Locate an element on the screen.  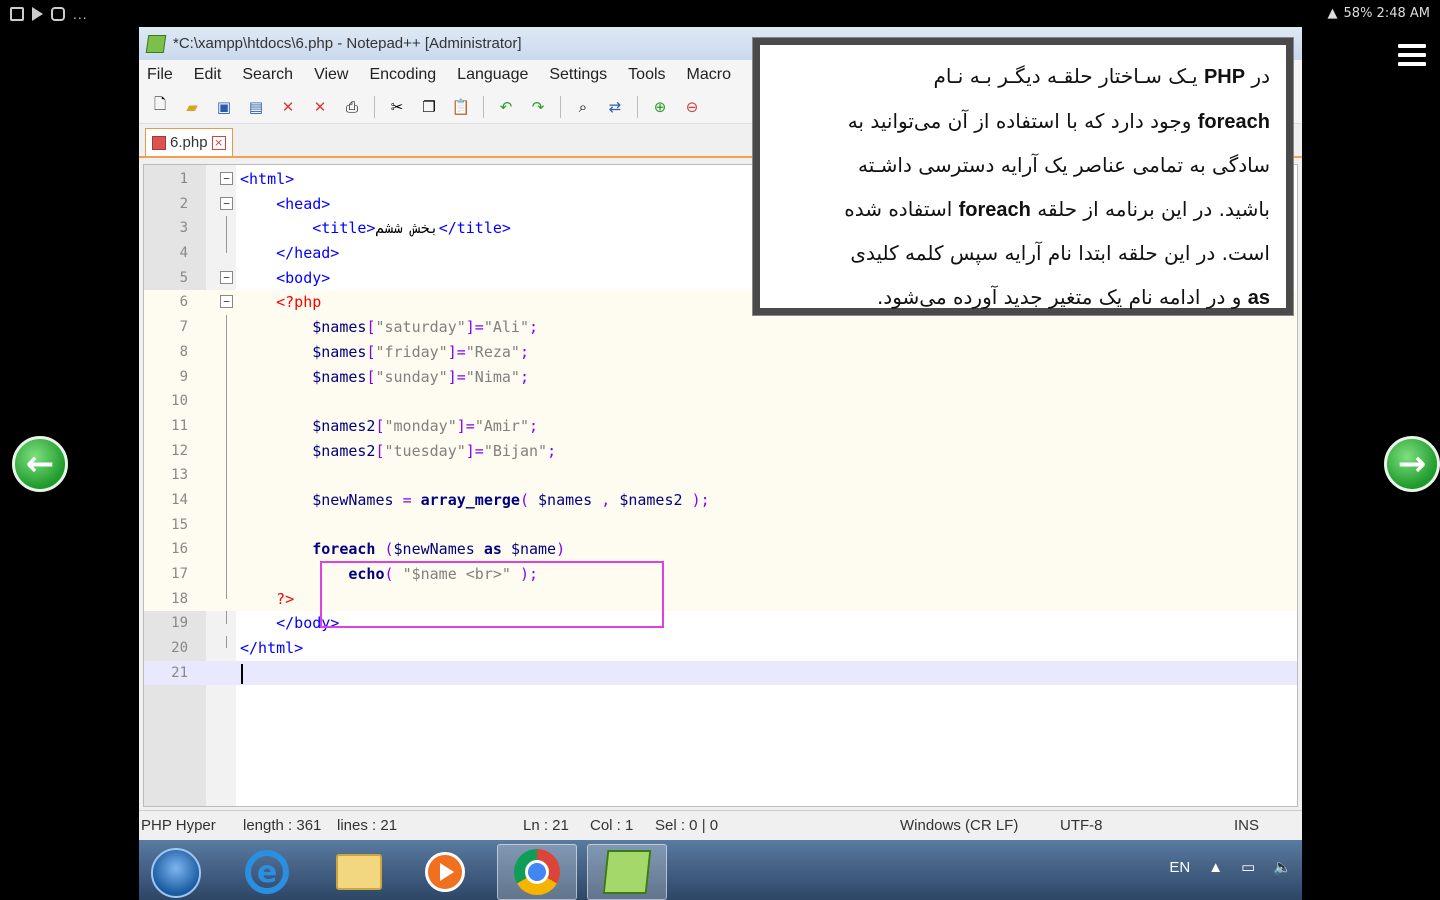
taskbar-notepad is located at coordinates (627, 872).